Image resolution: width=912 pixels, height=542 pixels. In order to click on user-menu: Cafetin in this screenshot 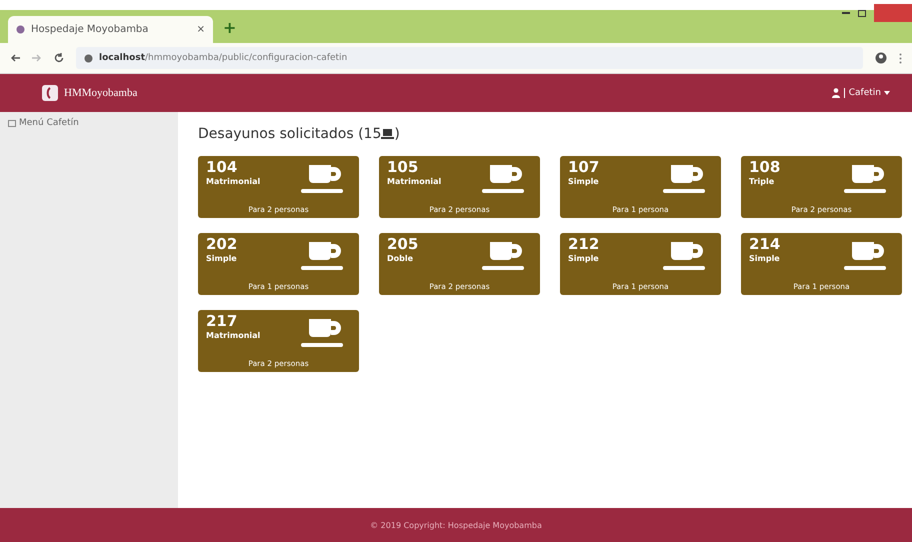, I will do `click(862, 93)`.